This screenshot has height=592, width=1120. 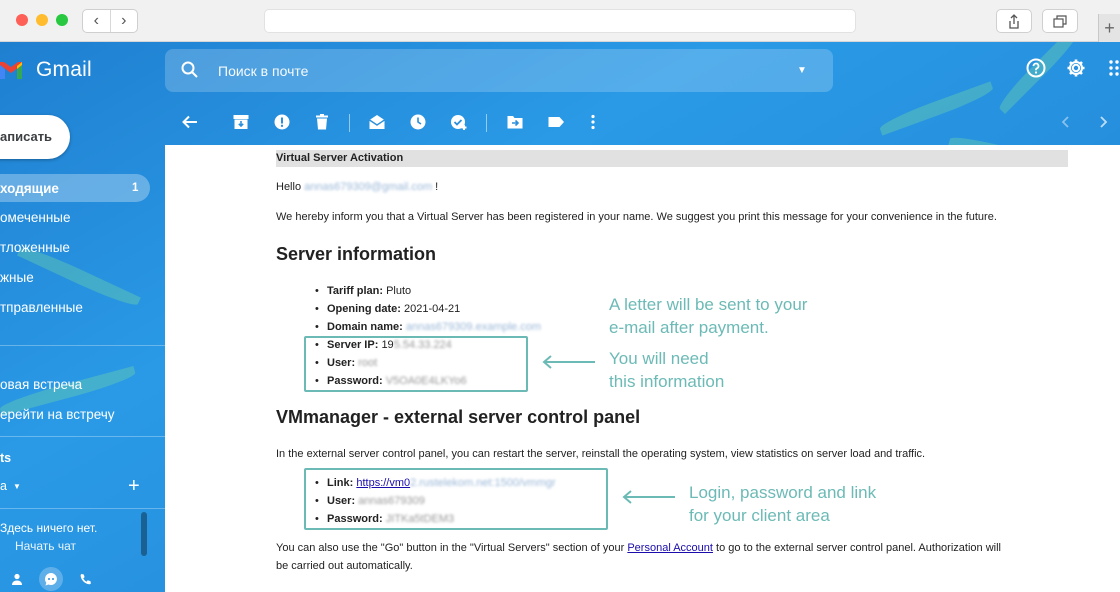 I want to click on chat-section-header: ts, so click(x=6, y=458).